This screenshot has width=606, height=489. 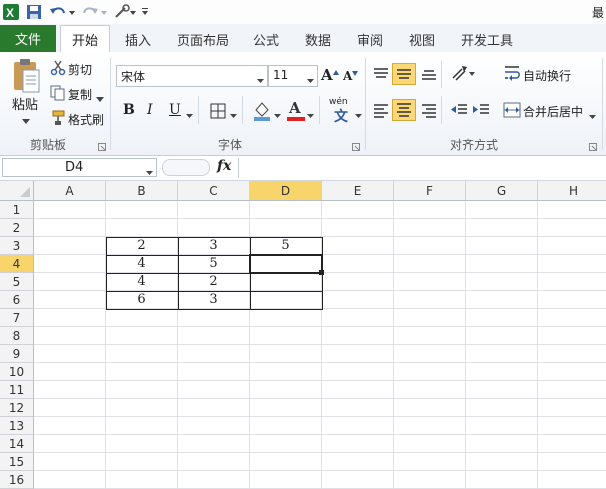 I want to click on row-header-2: 2, so click(x=17, y=228).